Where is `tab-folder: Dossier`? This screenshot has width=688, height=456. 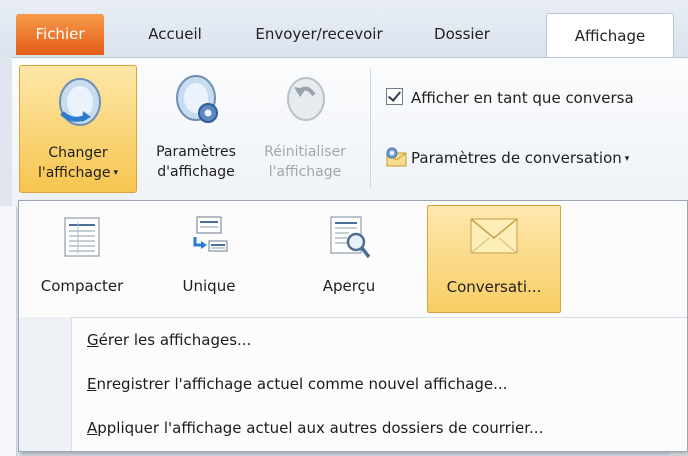 tab-folder: Dossier is located at coordinates (462, 34).